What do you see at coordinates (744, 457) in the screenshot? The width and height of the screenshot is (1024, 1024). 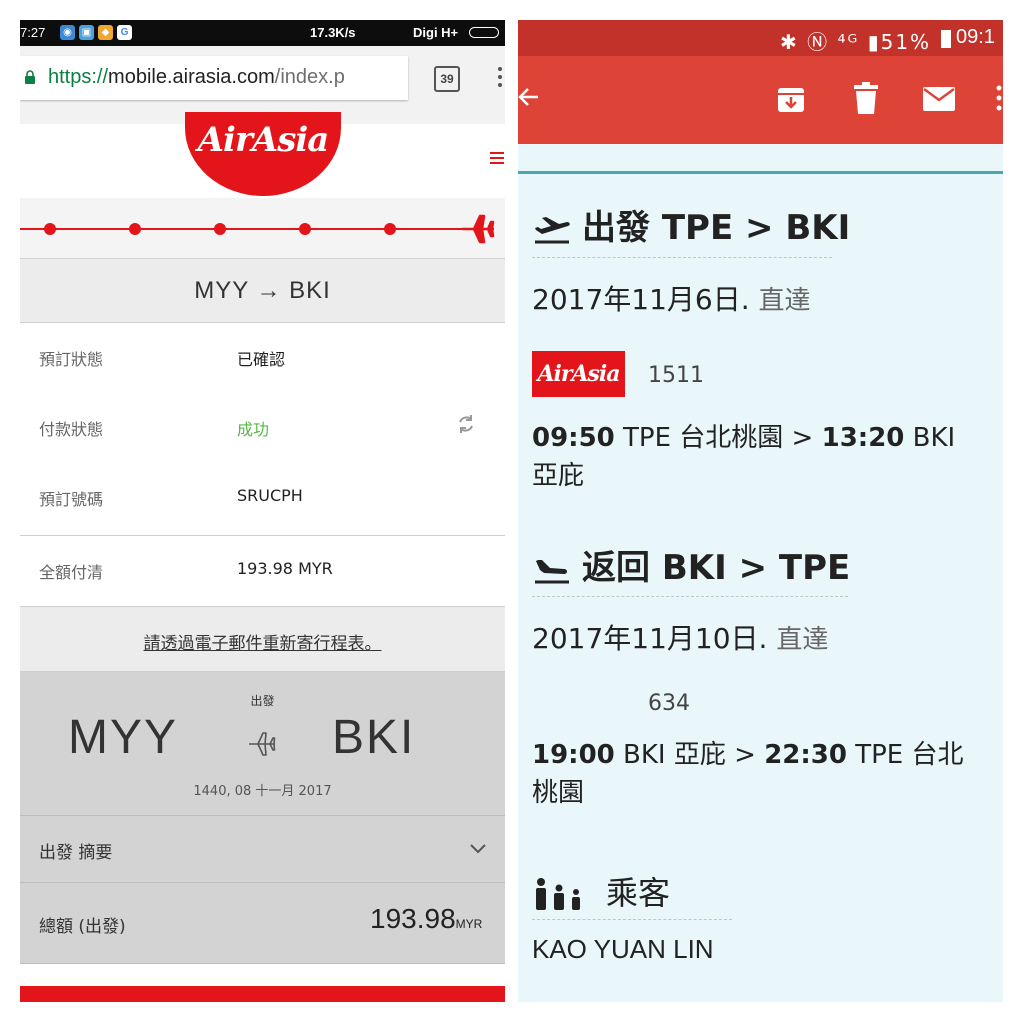 I see `departure-times: 09:50 TPE 台北桃園 > 13:20 BKI 亞庇` at bounding box center [744, 457].